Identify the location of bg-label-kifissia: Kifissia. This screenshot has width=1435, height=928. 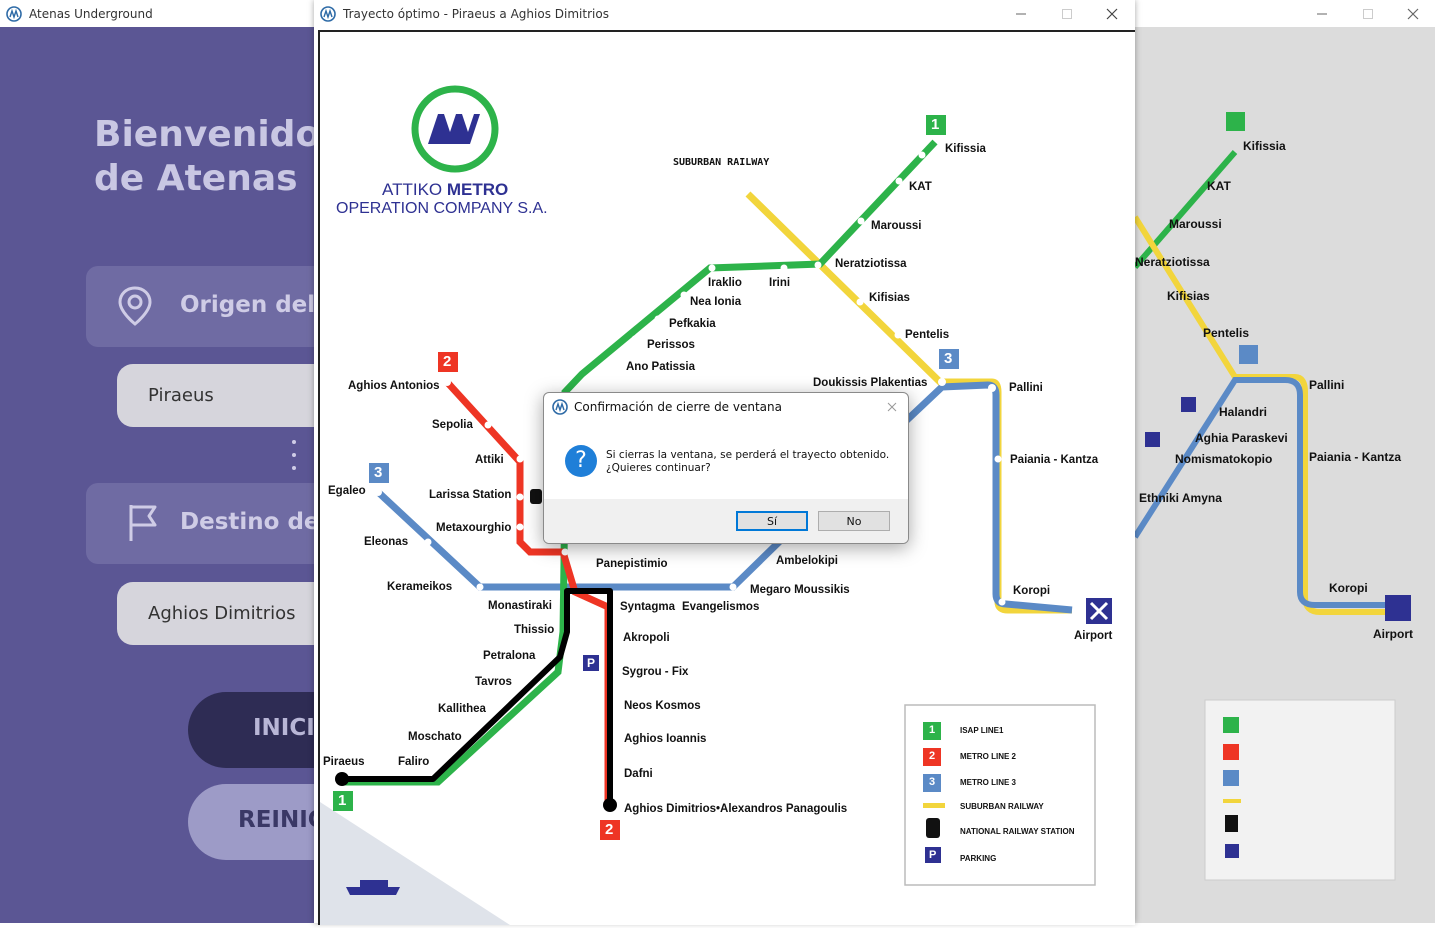
(1264, 146).